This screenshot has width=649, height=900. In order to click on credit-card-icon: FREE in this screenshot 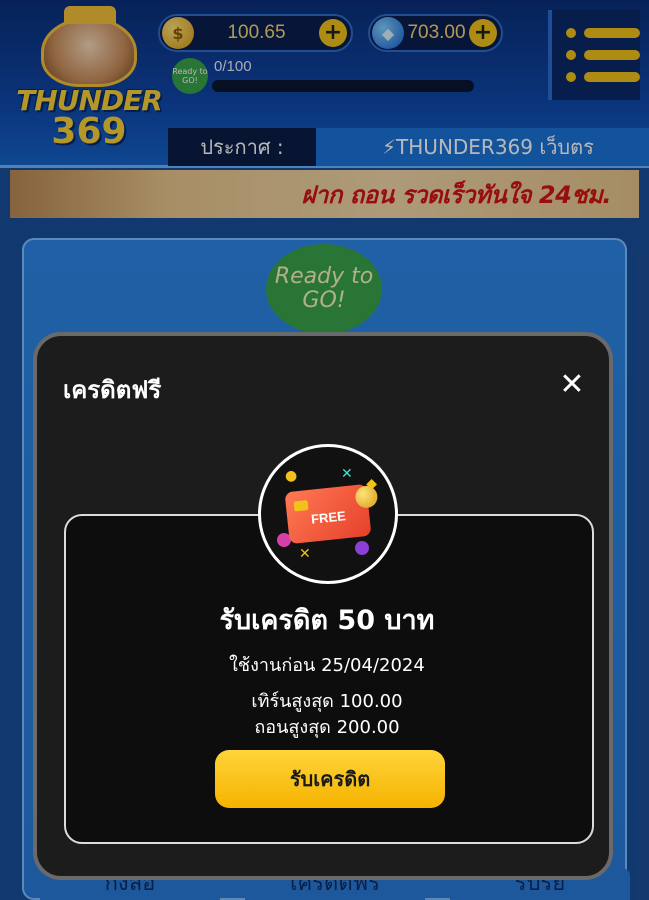, I will do `click(331, 514)`.